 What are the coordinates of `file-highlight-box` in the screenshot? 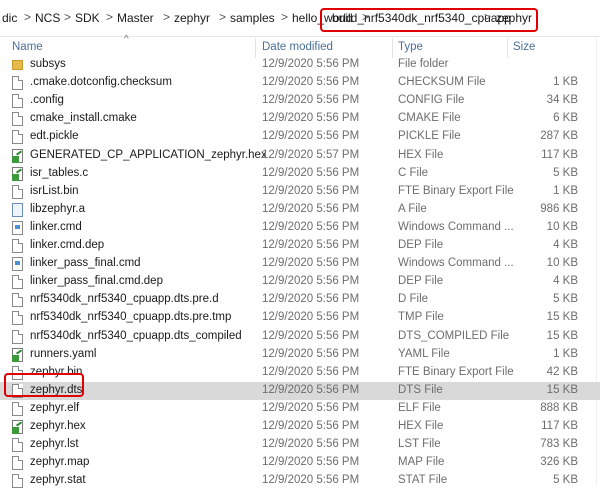 It's located at (44, 385).